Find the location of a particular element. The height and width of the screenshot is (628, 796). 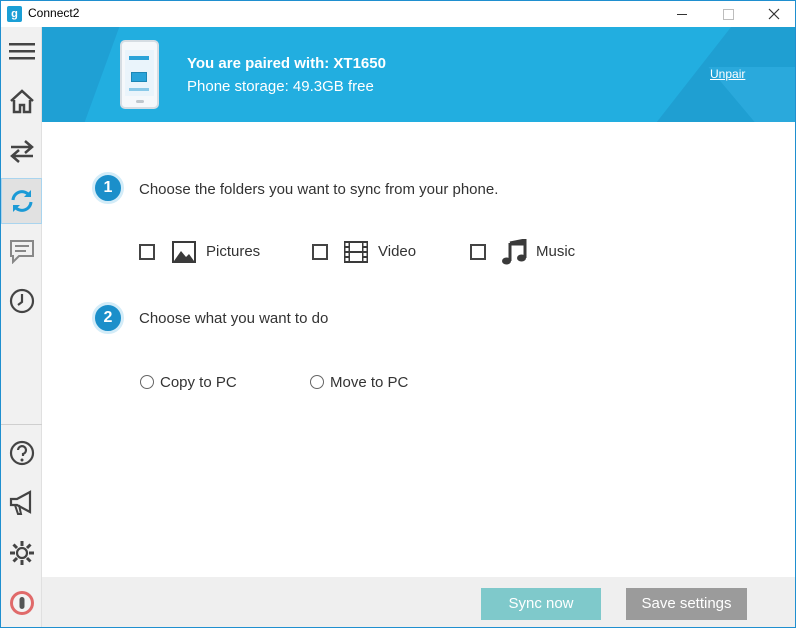

transfer-arrows-icon is located at coordinates (21, 151).